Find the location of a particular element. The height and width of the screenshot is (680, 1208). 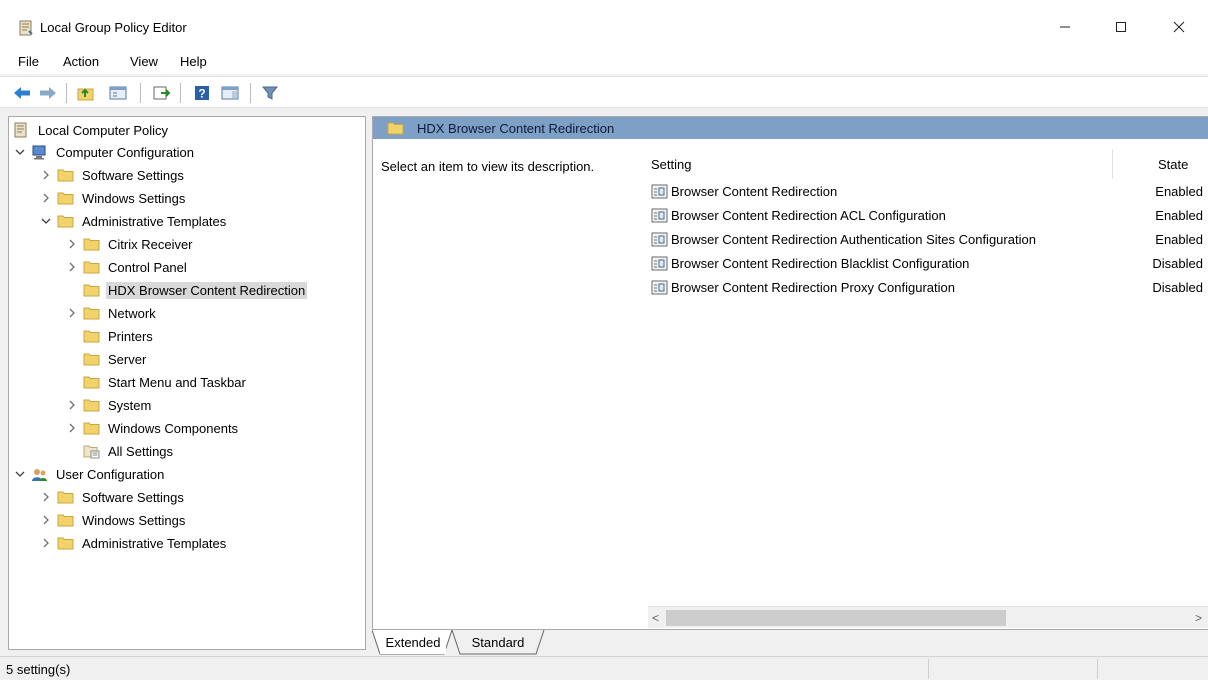

column-header-state: State is located at coordinates (1173, 164).